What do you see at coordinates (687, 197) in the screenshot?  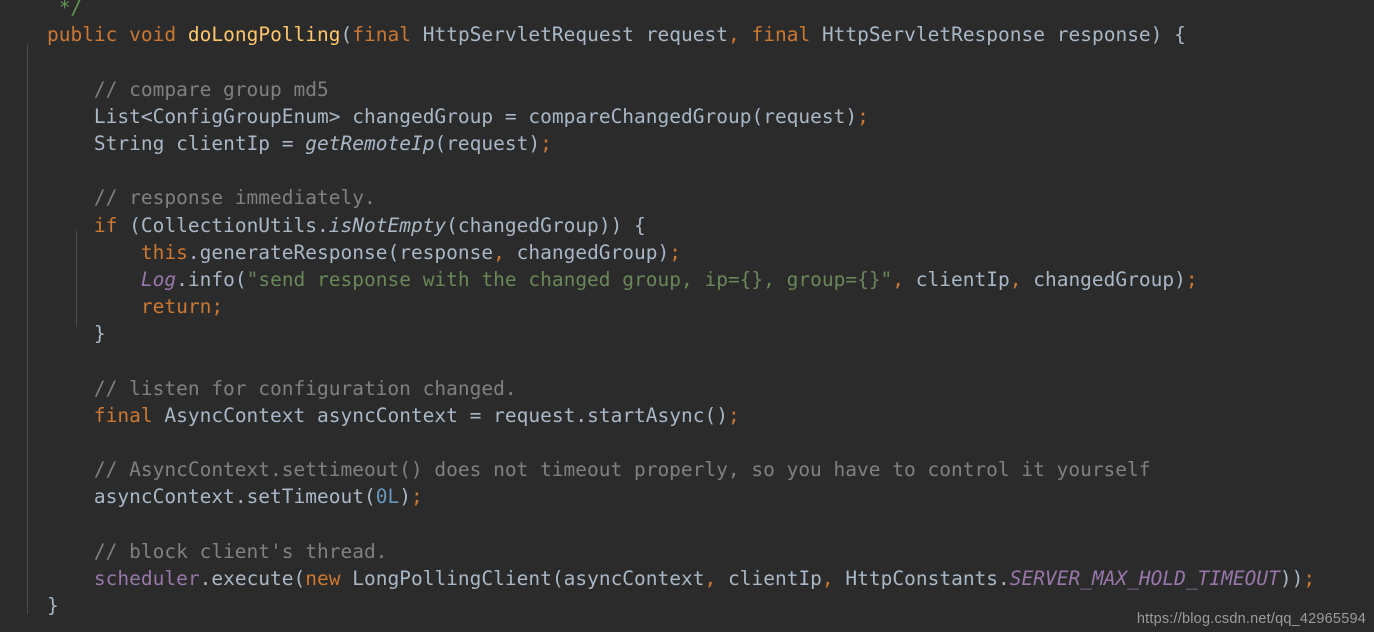 I see `code-line-8: // response immediately.` at bounding box center [687, 197].